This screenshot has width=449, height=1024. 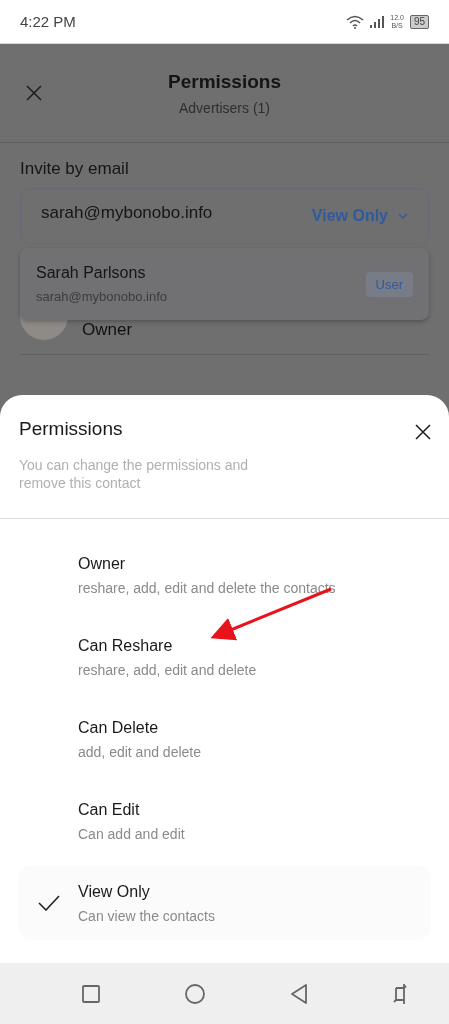 What do you see at coordinates (419, 21) in the screenshot?
I see `battery-level: 95` at bounding box center [419, 21].